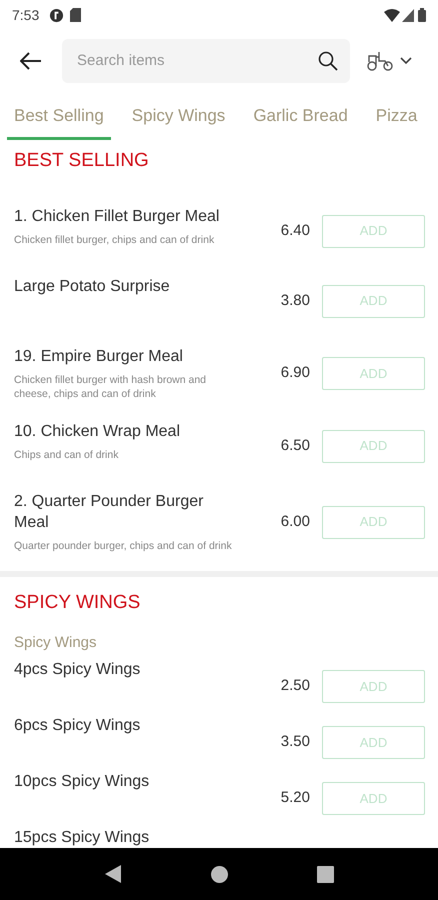  Describe the element at coordinates (295, 373) in the screenshot. I see `item-price: 6.90` at that location.